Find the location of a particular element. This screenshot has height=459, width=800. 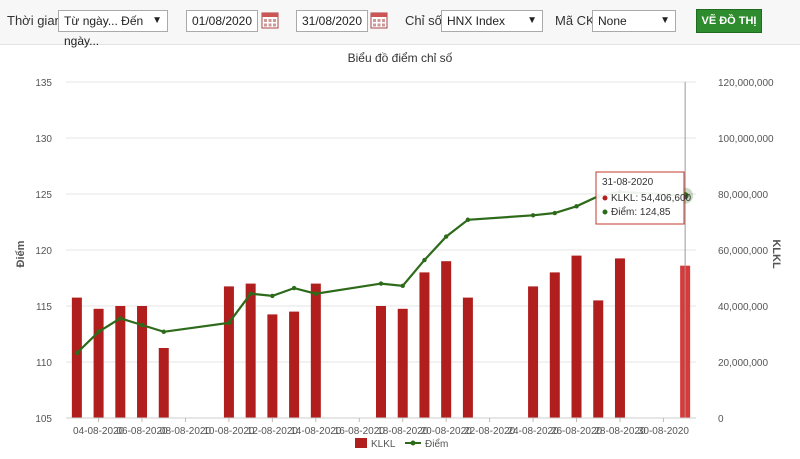

y-axis-left: 135 130 125 120 115 110 105 is located at coordinates (43, 251).